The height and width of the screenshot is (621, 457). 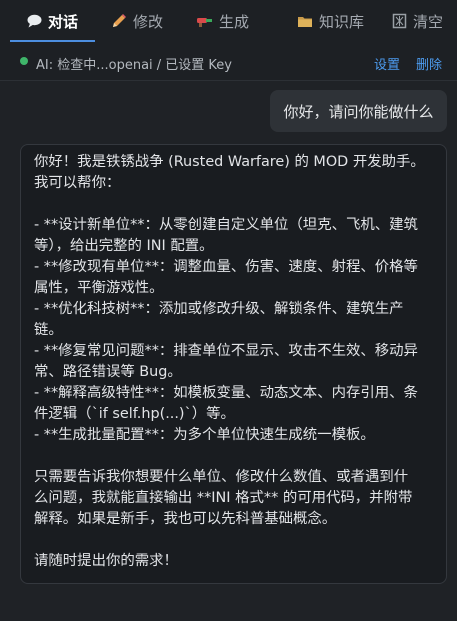 What do you see at coordinates (124, 246) in the screenshot?
I see `assistant-line: 等），给出完整的 INI 配置。` at bounding box center [124, 246].